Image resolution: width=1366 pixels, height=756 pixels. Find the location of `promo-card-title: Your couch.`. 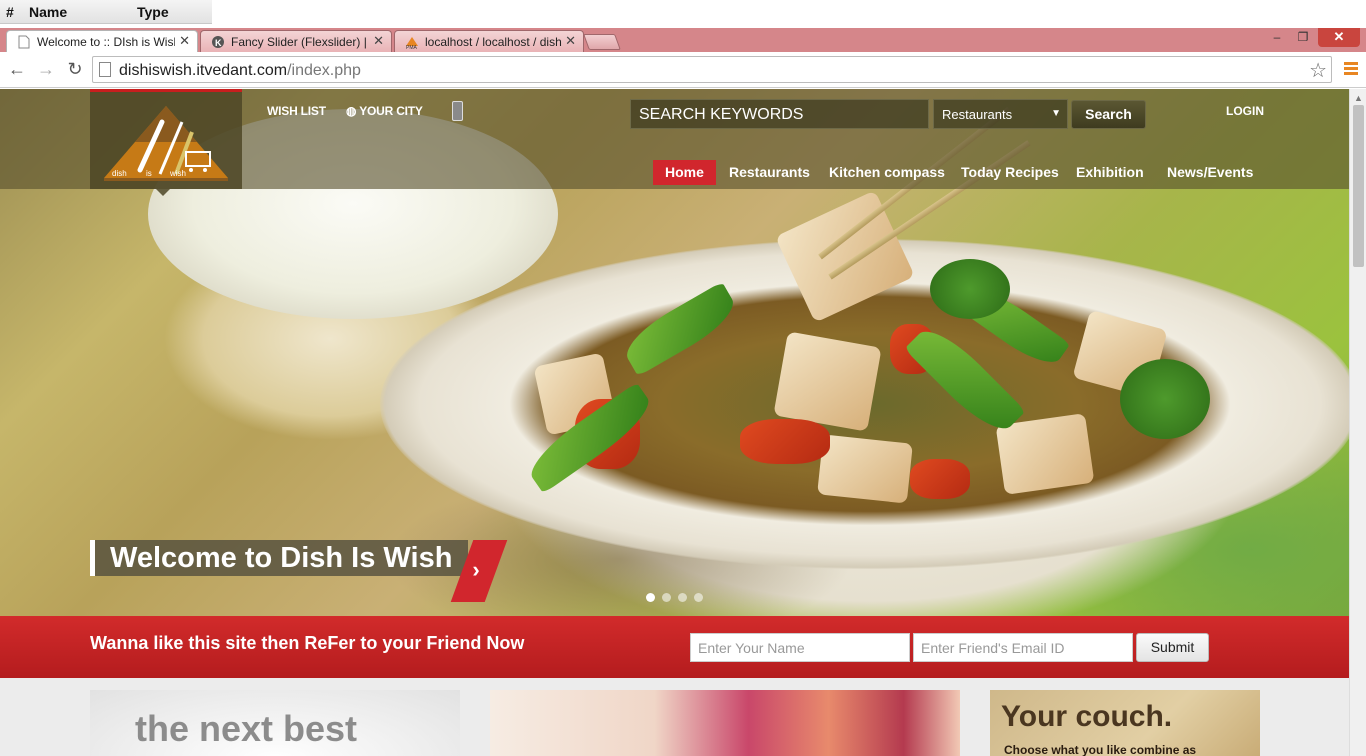

promo-card-title: Your couch. is located at coordinates (1087, 716).